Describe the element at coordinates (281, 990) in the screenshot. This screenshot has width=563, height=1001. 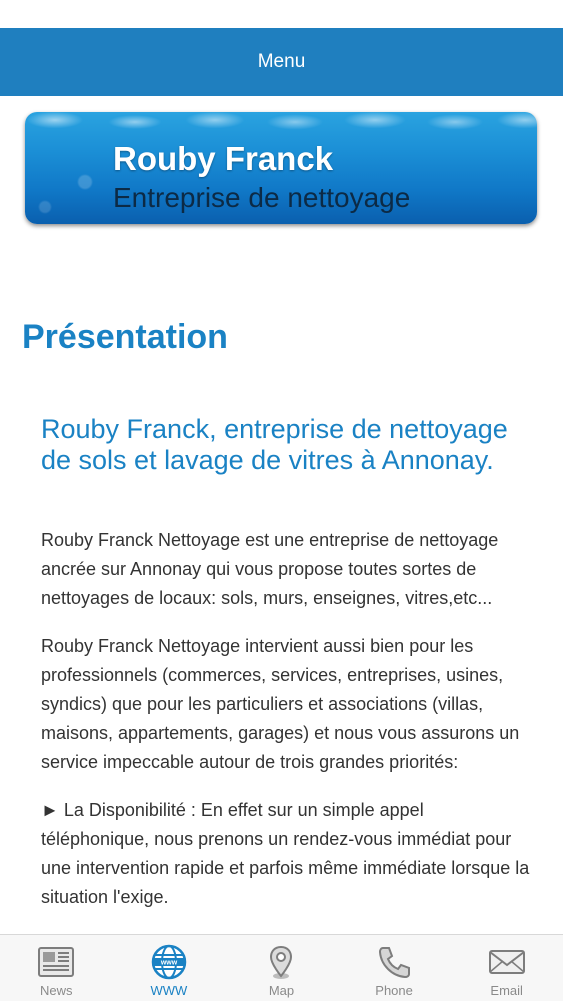
I see `tab-label-map: Map` at that location.